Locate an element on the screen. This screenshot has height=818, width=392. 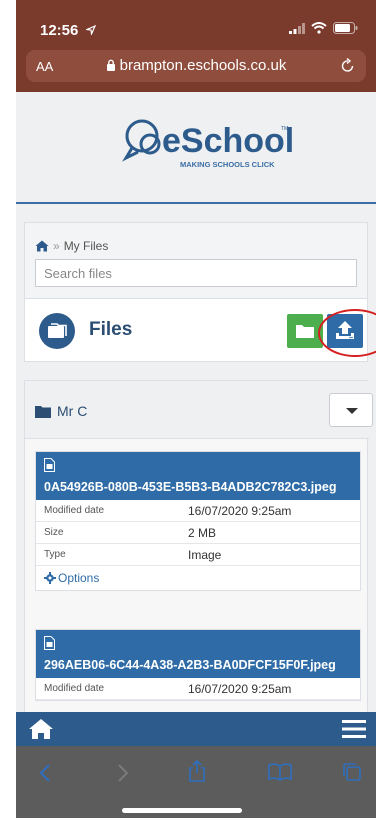
breadcrumb-panel: » My Files is located at coordinates (196, 262).